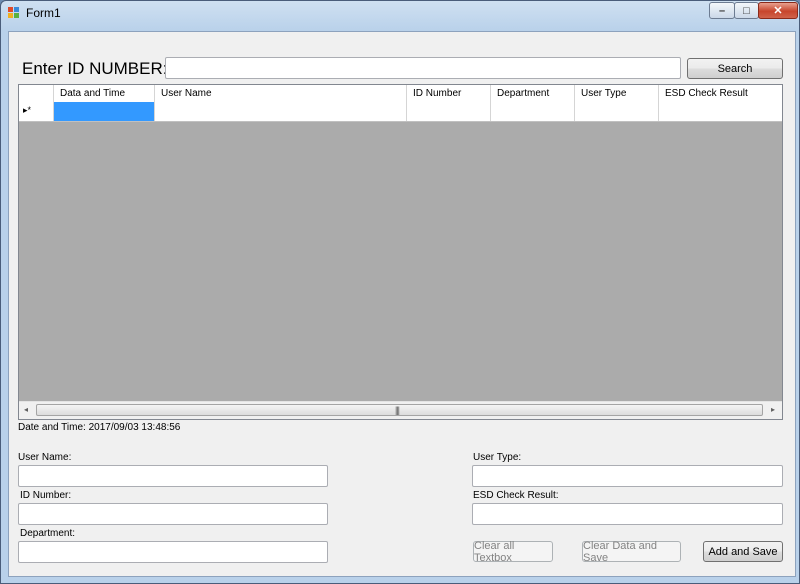 Image resolution: width=800 pixels, height=584 pixels. I want to click on id-number-label: ID Number:, so click(46, 495).